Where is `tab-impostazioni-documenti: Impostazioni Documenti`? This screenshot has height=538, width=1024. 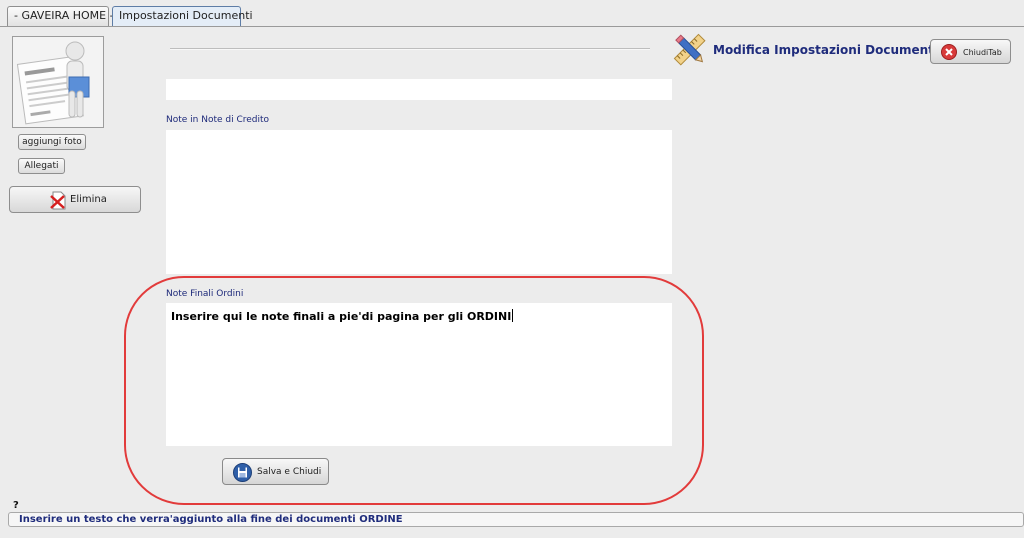
tab-impostazioni-documenti: Impostazioni Documenti is located at coordinates (182, 16).